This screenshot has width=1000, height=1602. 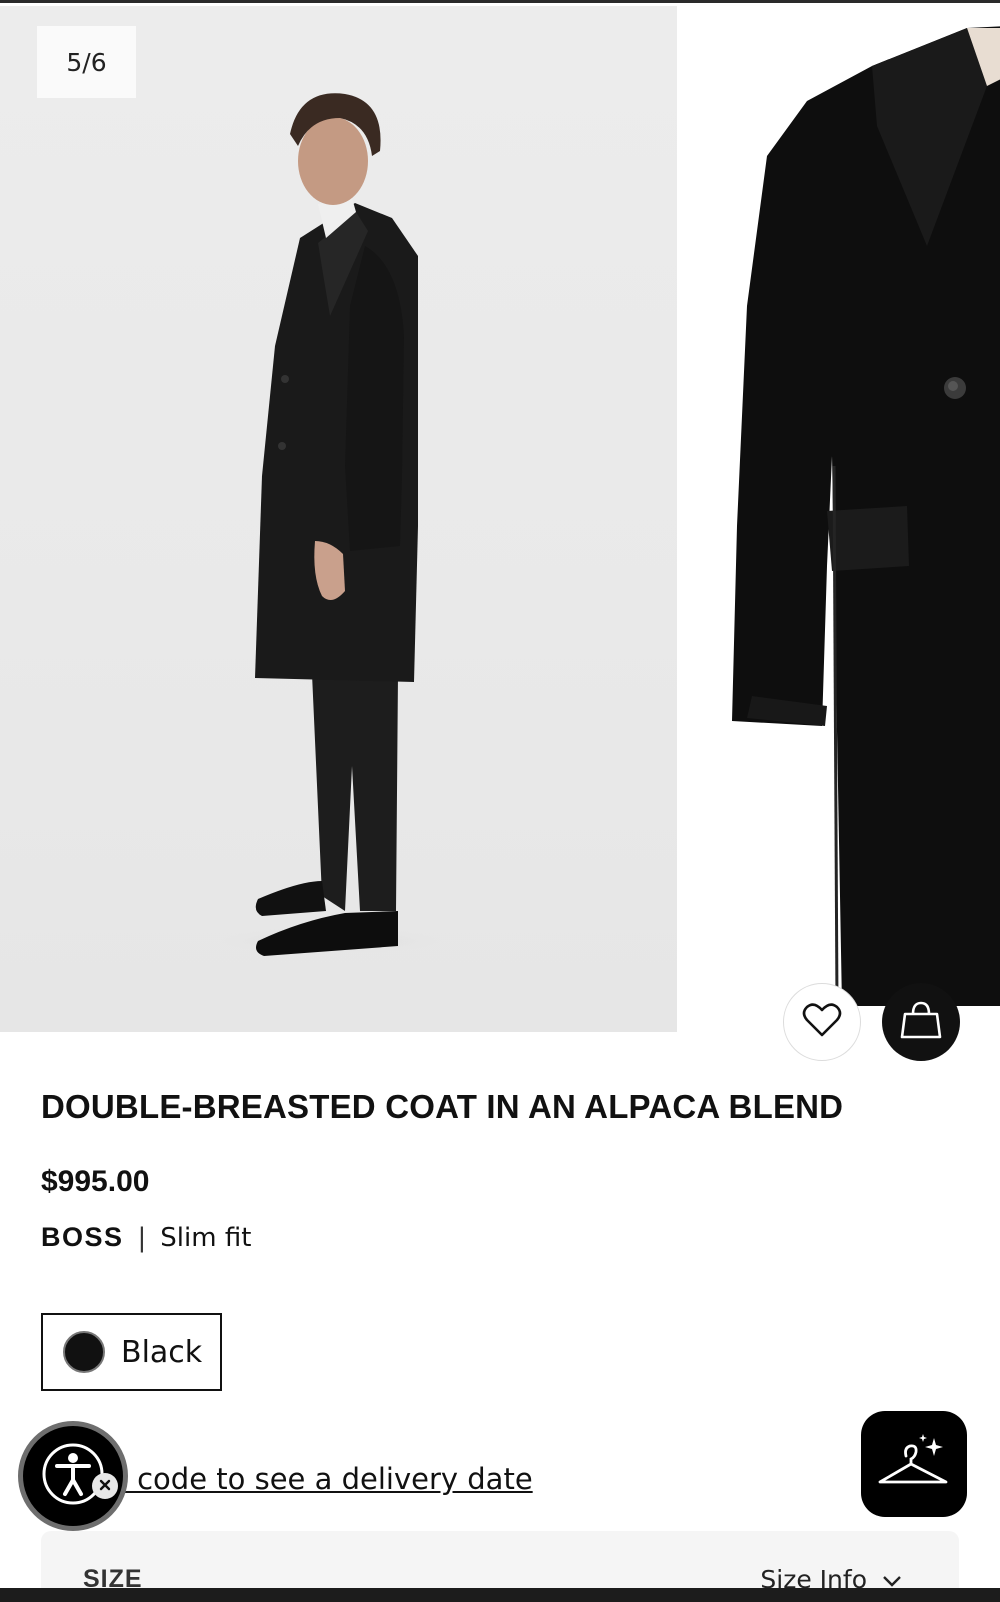 What do you see at coordinates (86, 62) in the screenshot?
I see `image-counter: 5/6` at bounding box center [86, 62].